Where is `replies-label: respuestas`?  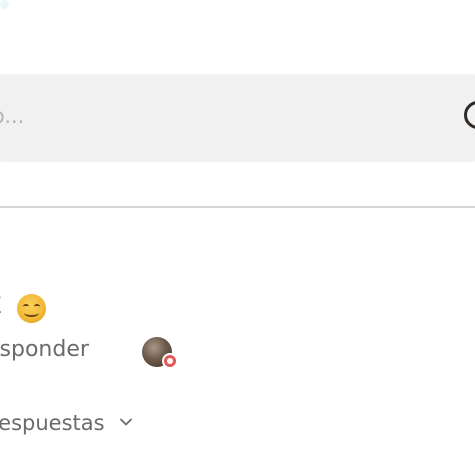
replies-label: respuestas is located at coordinates (52, 423).